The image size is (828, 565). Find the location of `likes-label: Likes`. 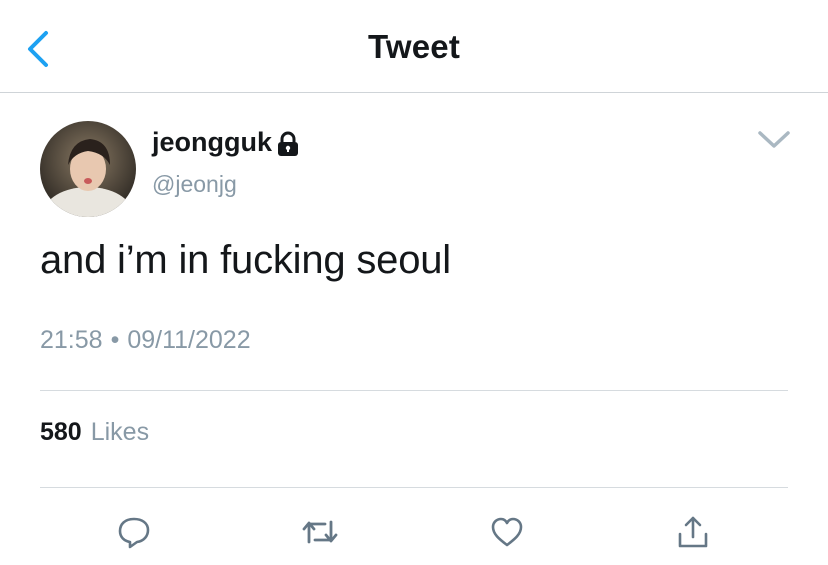

likes-label: Likes is located at coordinates (120, 432).